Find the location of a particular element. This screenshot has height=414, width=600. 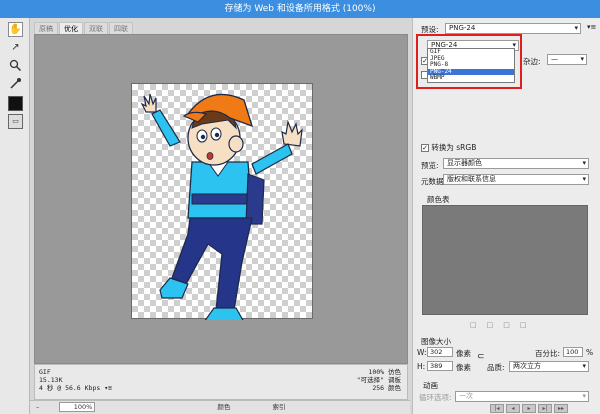

animation-label: 动画 is located at coordinates (430, 385).